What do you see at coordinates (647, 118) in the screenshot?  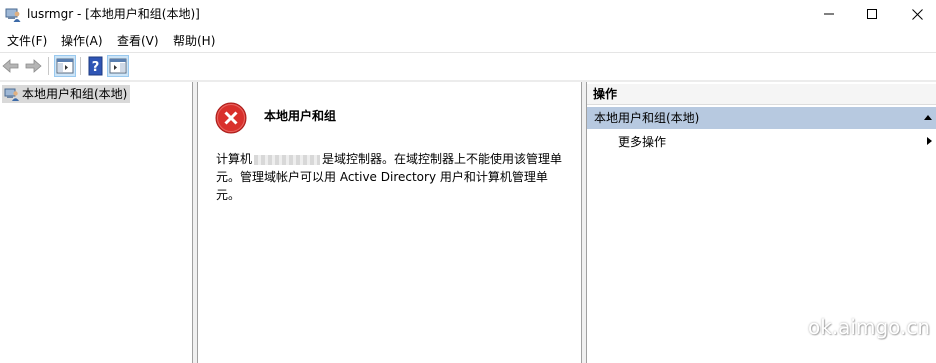 I see `actions-group-label: 本地用户和组(本地)` at bounding box center [647, 118].